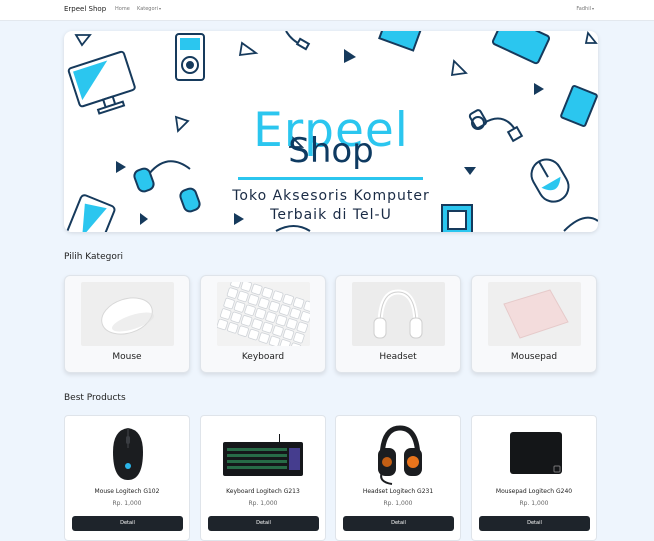 This screenshot has width=654, height=541. What do you see at coordinates (127, 357) in the screenshot?
I see `category-label: Mouse` at bounding box center [127, 357].